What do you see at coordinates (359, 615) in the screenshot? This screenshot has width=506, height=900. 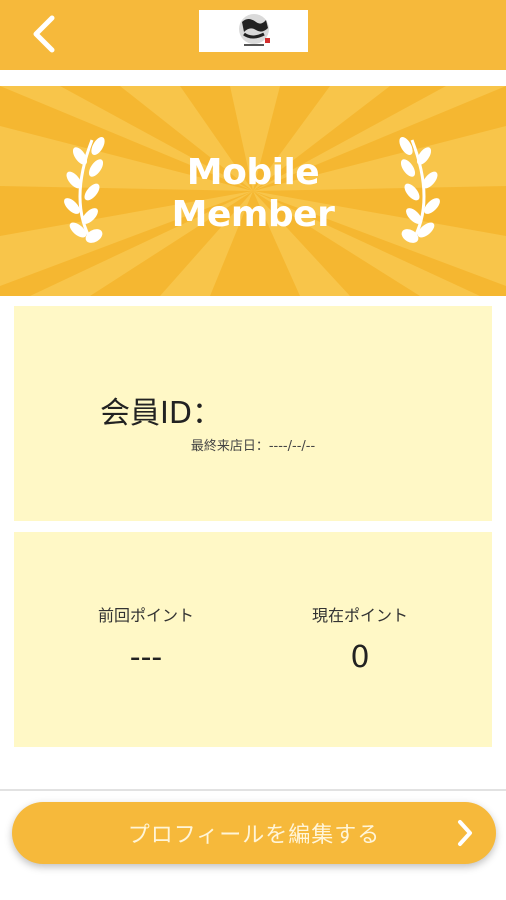 I see `current-points-label: 現在ポイント` at bounding box center [359, 615].